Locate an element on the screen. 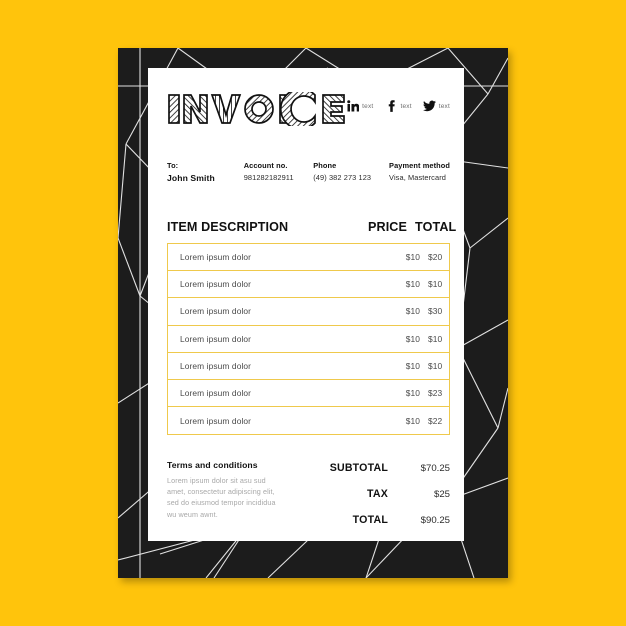 This screenshot has height=626, width=626. table-row: Lorem ipsum dolor $10 $23 is located at coordinates (308, 394).